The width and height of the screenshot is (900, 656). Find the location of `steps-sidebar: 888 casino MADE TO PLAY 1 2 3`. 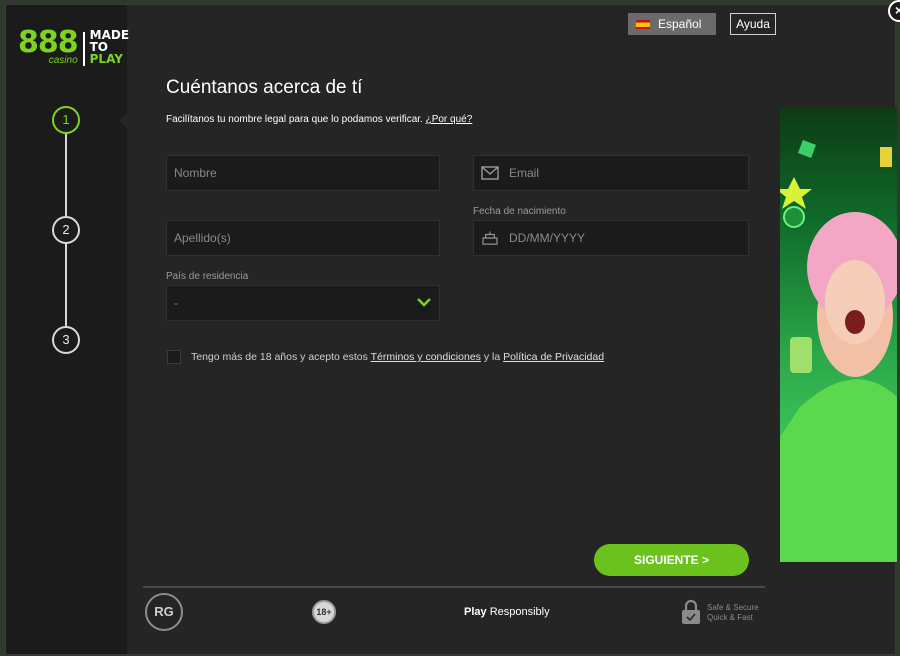

steps-sidebar: 888 casino MADE TO PLAY 1 2 3 is located at coordinates (67, 329).